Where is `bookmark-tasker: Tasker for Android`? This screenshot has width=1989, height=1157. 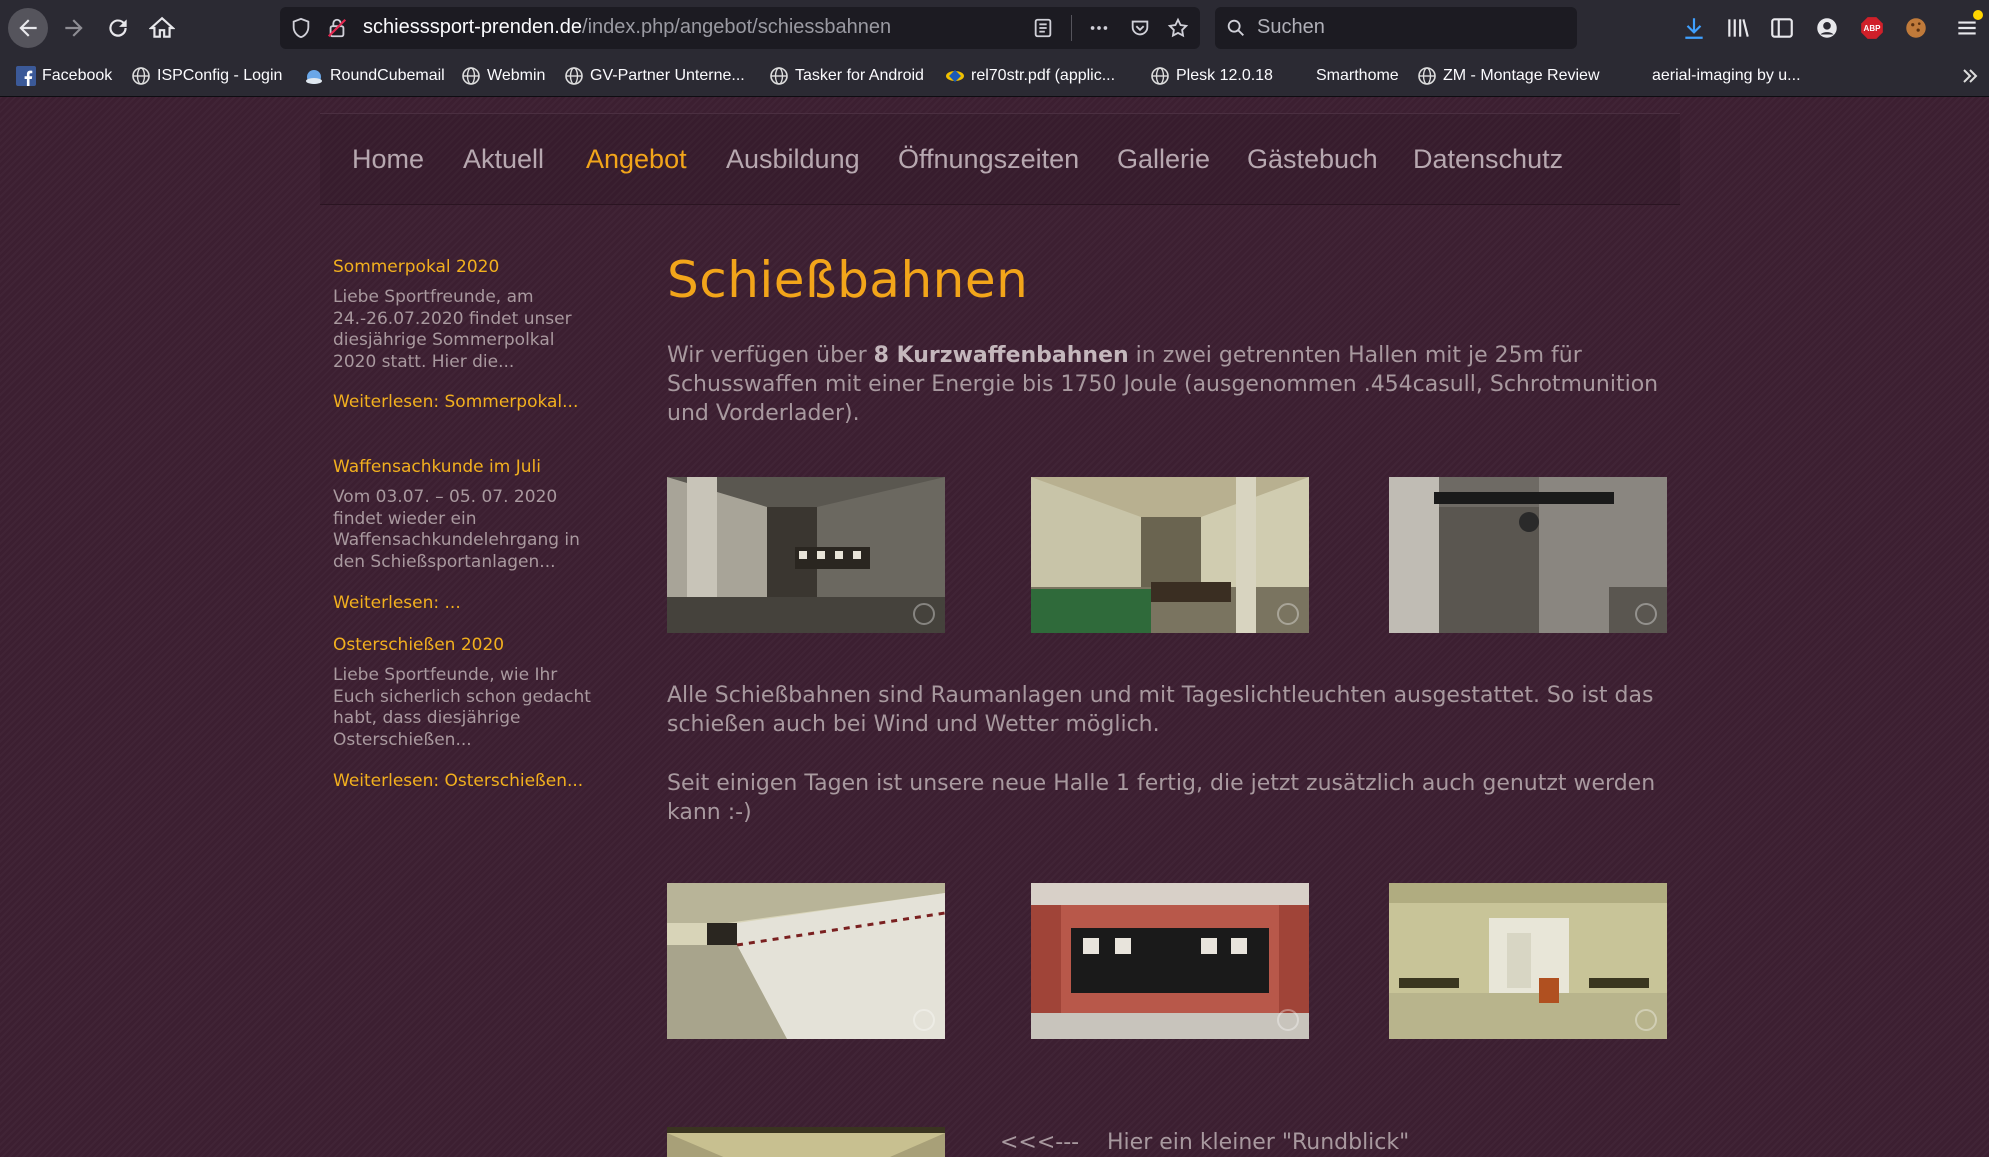 bookmark-tasker: Tasker for Android is located at coordinates (846, 76).